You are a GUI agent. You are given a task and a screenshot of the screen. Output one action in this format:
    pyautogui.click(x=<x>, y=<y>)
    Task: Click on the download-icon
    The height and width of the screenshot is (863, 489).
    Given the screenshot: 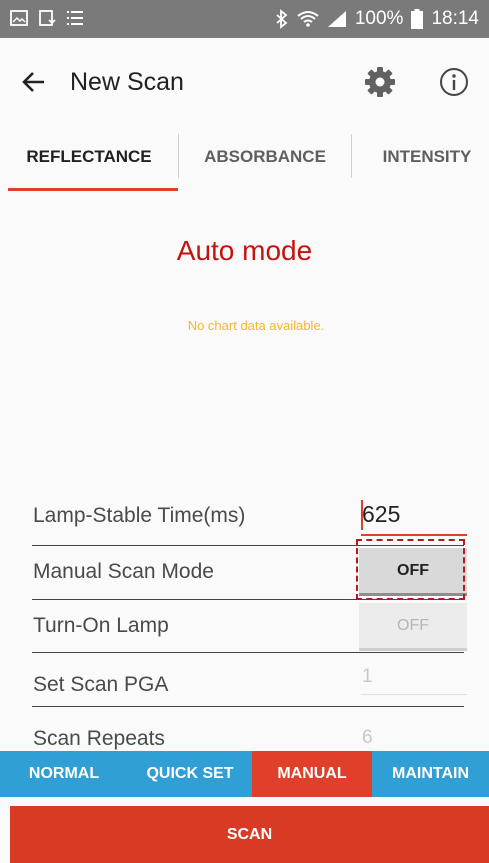 What is the action you would take?
    pyautogui.click(x=47, y=18)
    